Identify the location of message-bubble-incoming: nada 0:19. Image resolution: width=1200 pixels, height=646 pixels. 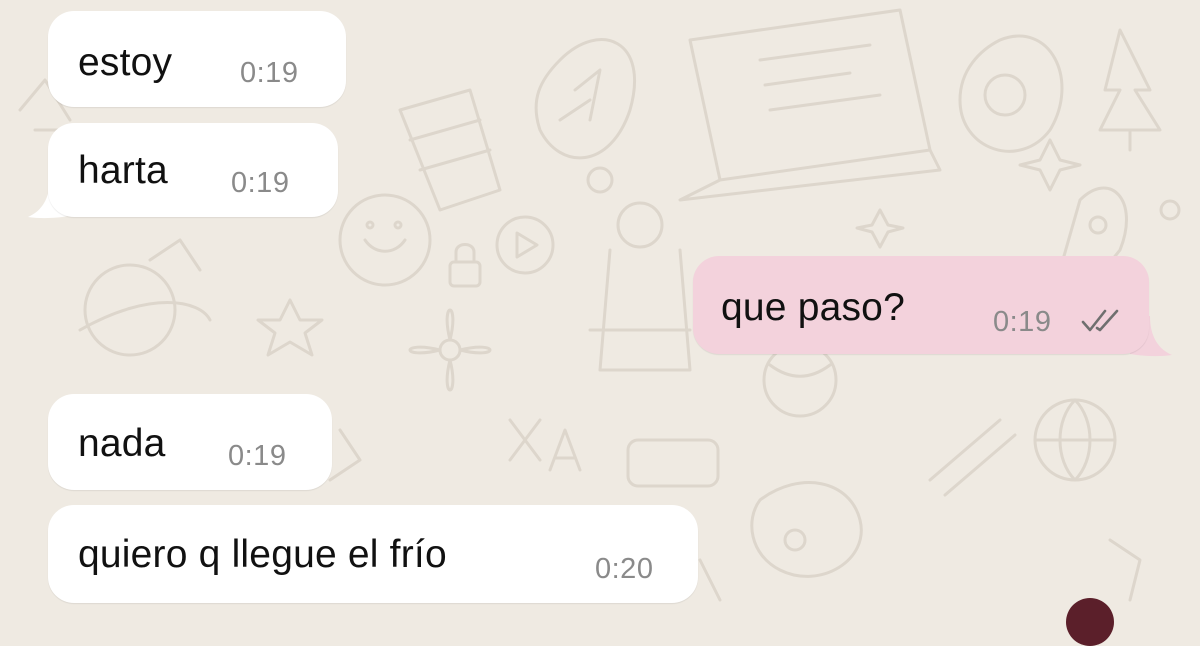
(190, 442).